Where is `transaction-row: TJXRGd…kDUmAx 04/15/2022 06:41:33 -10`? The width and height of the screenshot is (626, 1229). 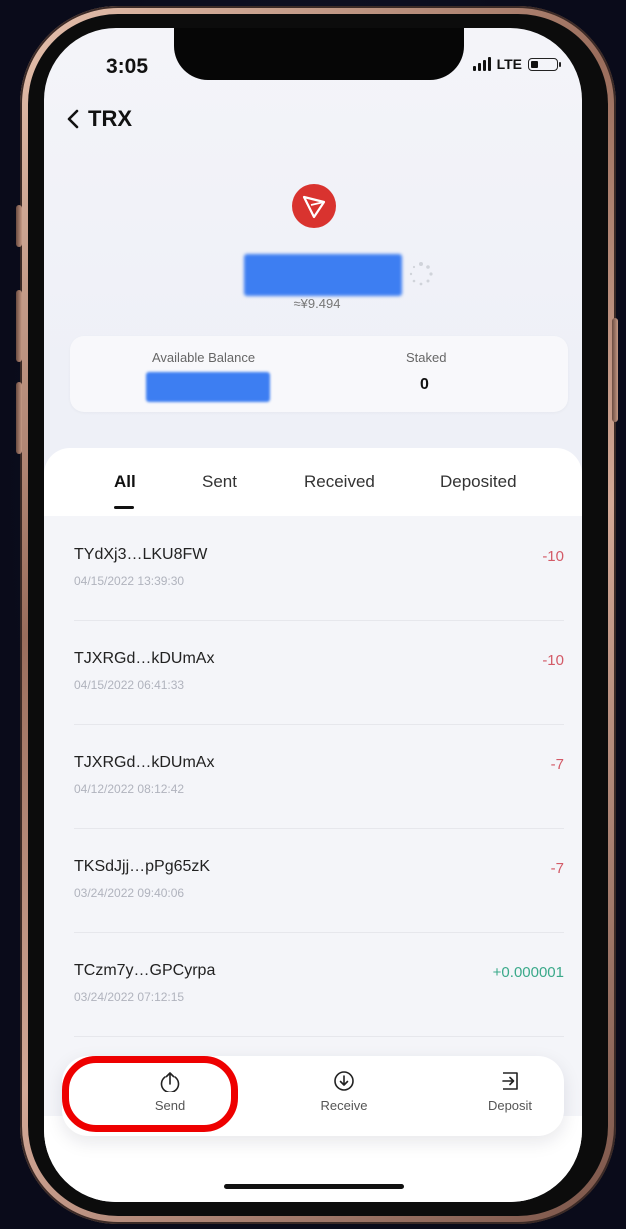 transaction-row: TJXRGd…kDUmAx 04/15/2022 06:41:33 -10 is located at coordinates (319, 672).